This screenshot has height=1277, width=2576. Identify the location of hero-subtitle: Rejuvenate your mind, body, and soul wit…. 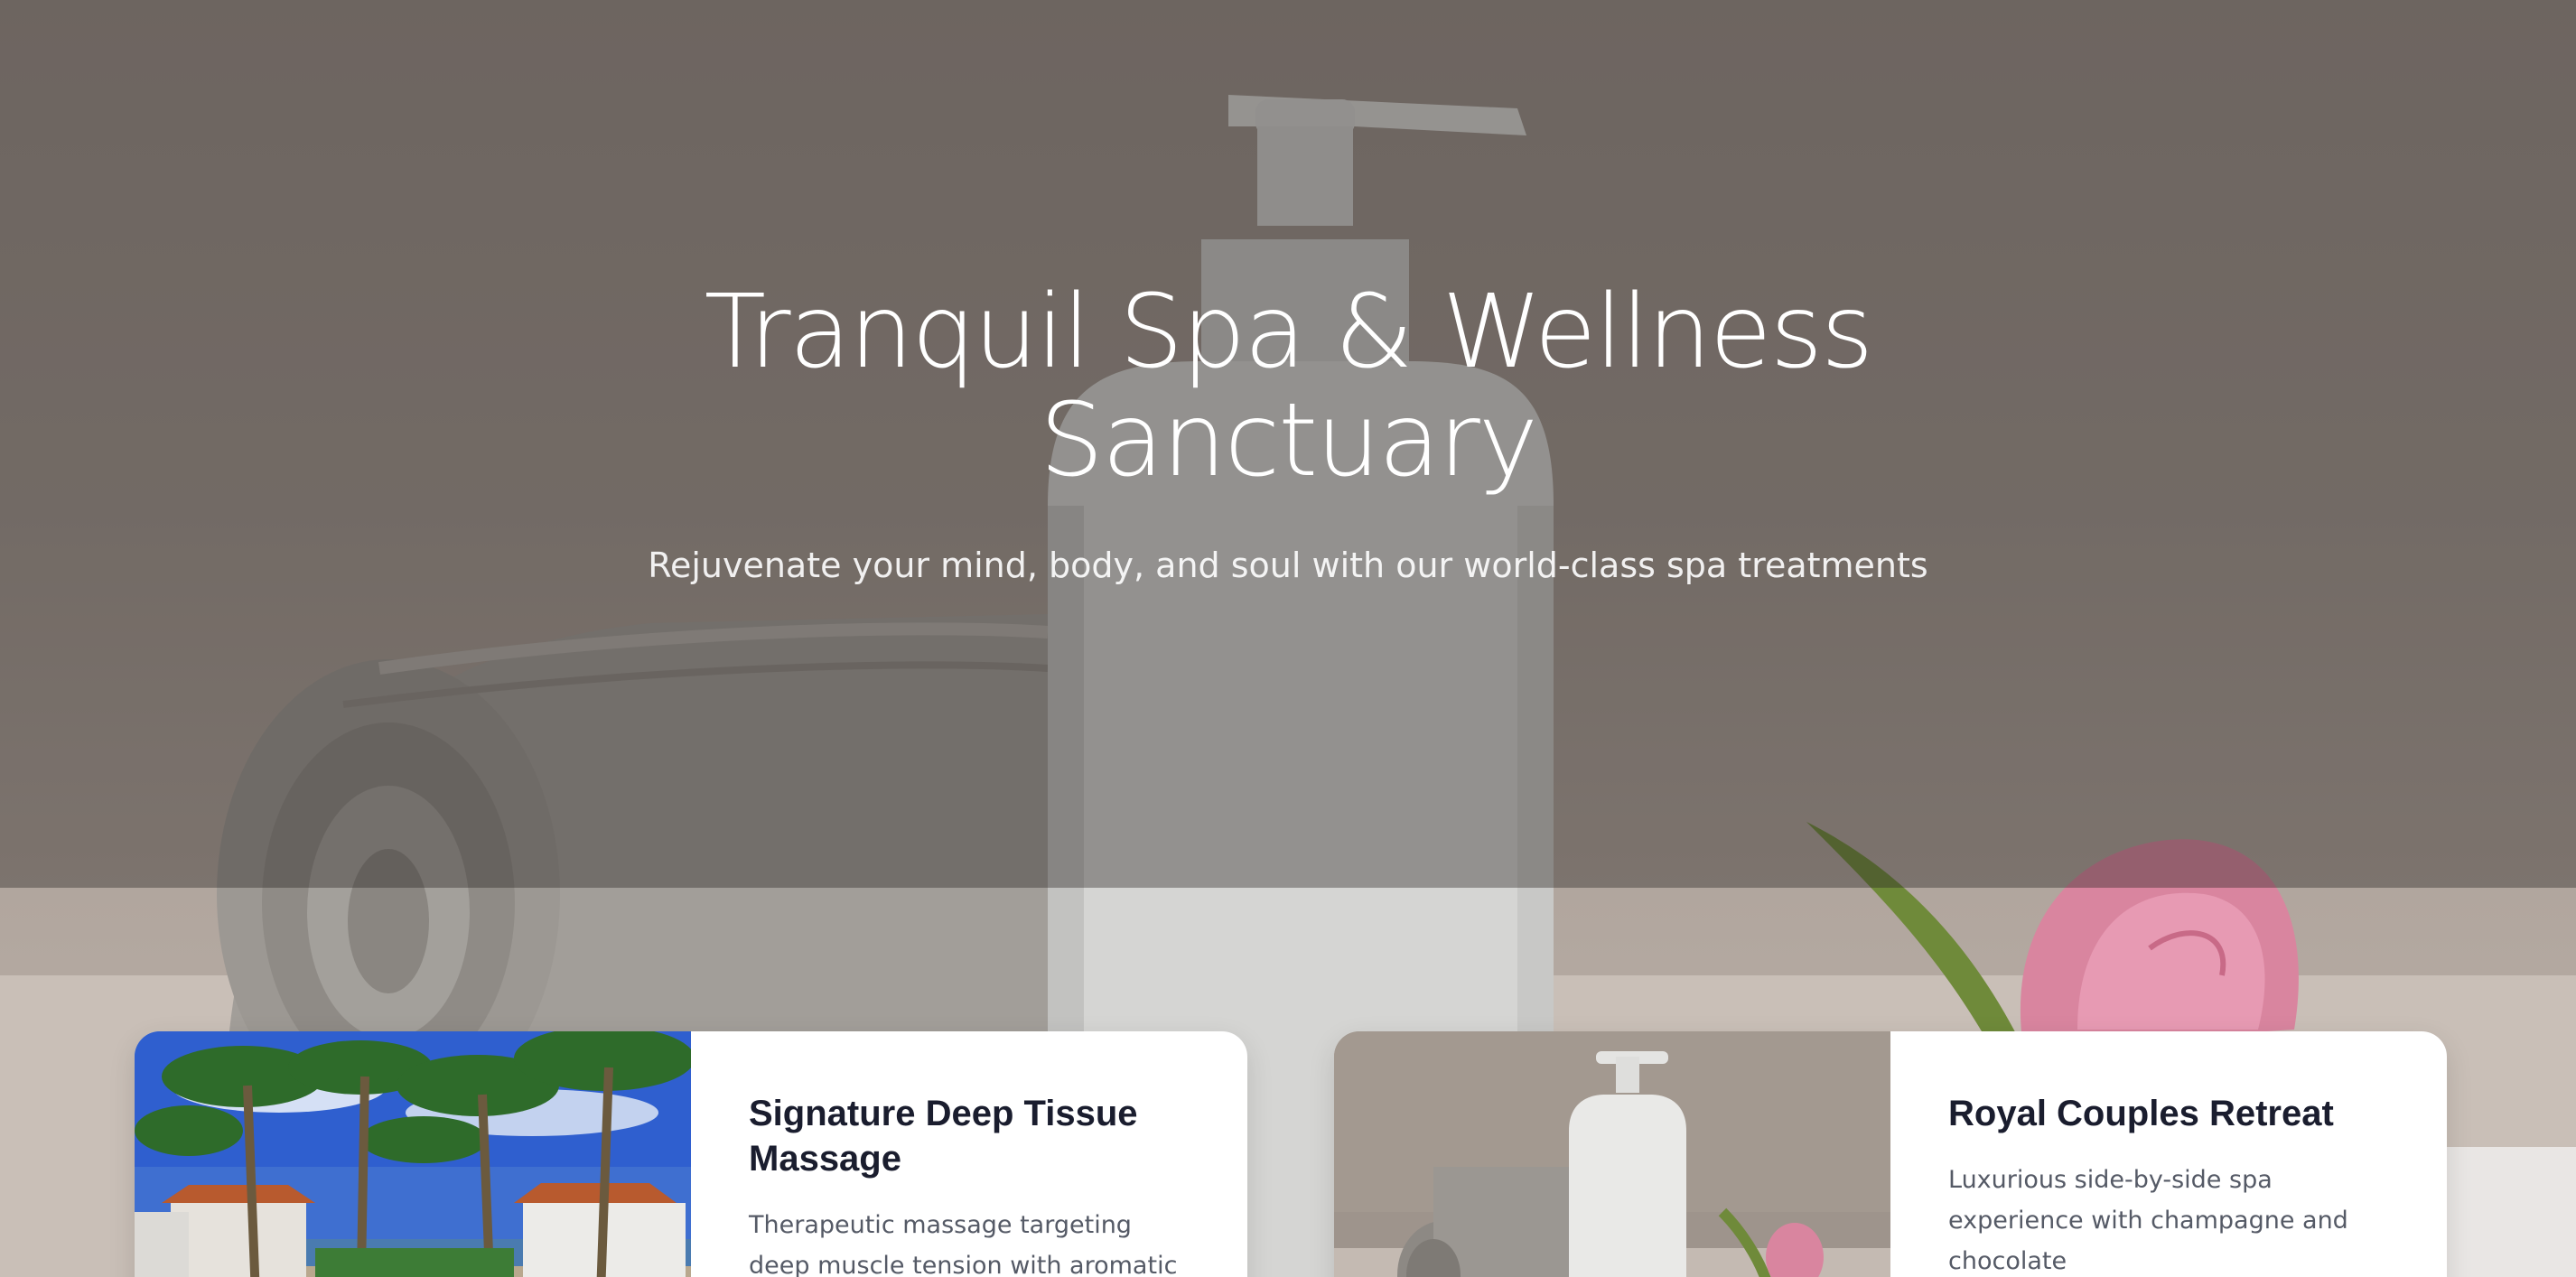
(1288, 565).